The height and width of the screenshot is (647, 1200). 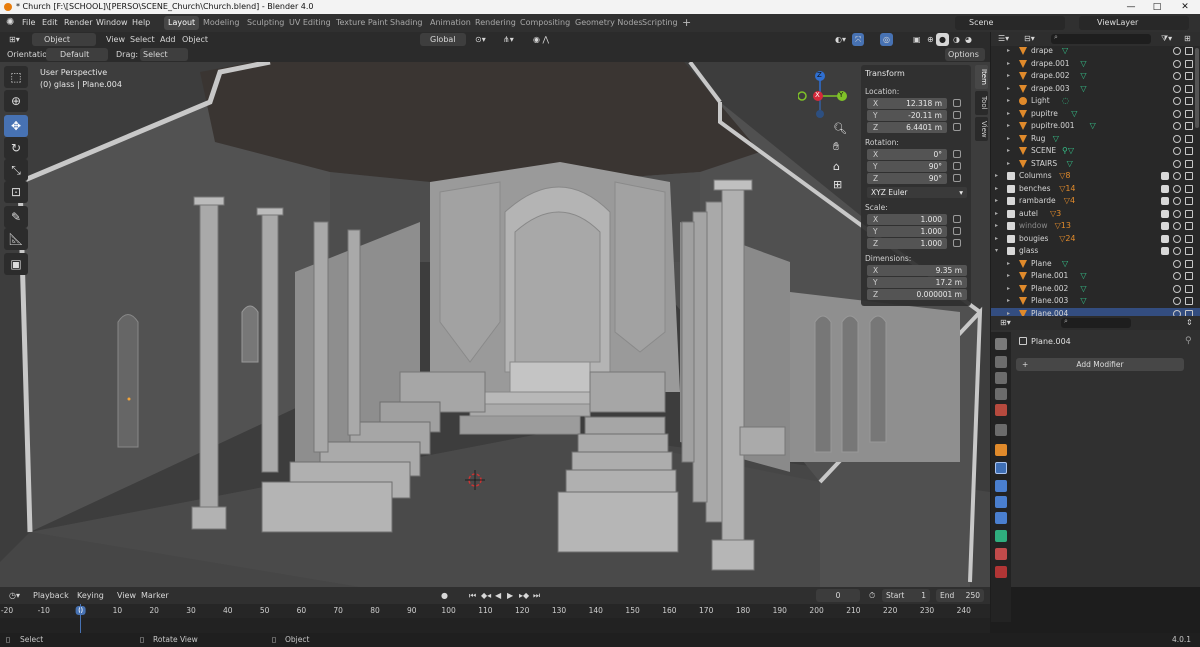 I want to click on outliner-row: ▸ benches ▽14, so click(x=1095, y=189).